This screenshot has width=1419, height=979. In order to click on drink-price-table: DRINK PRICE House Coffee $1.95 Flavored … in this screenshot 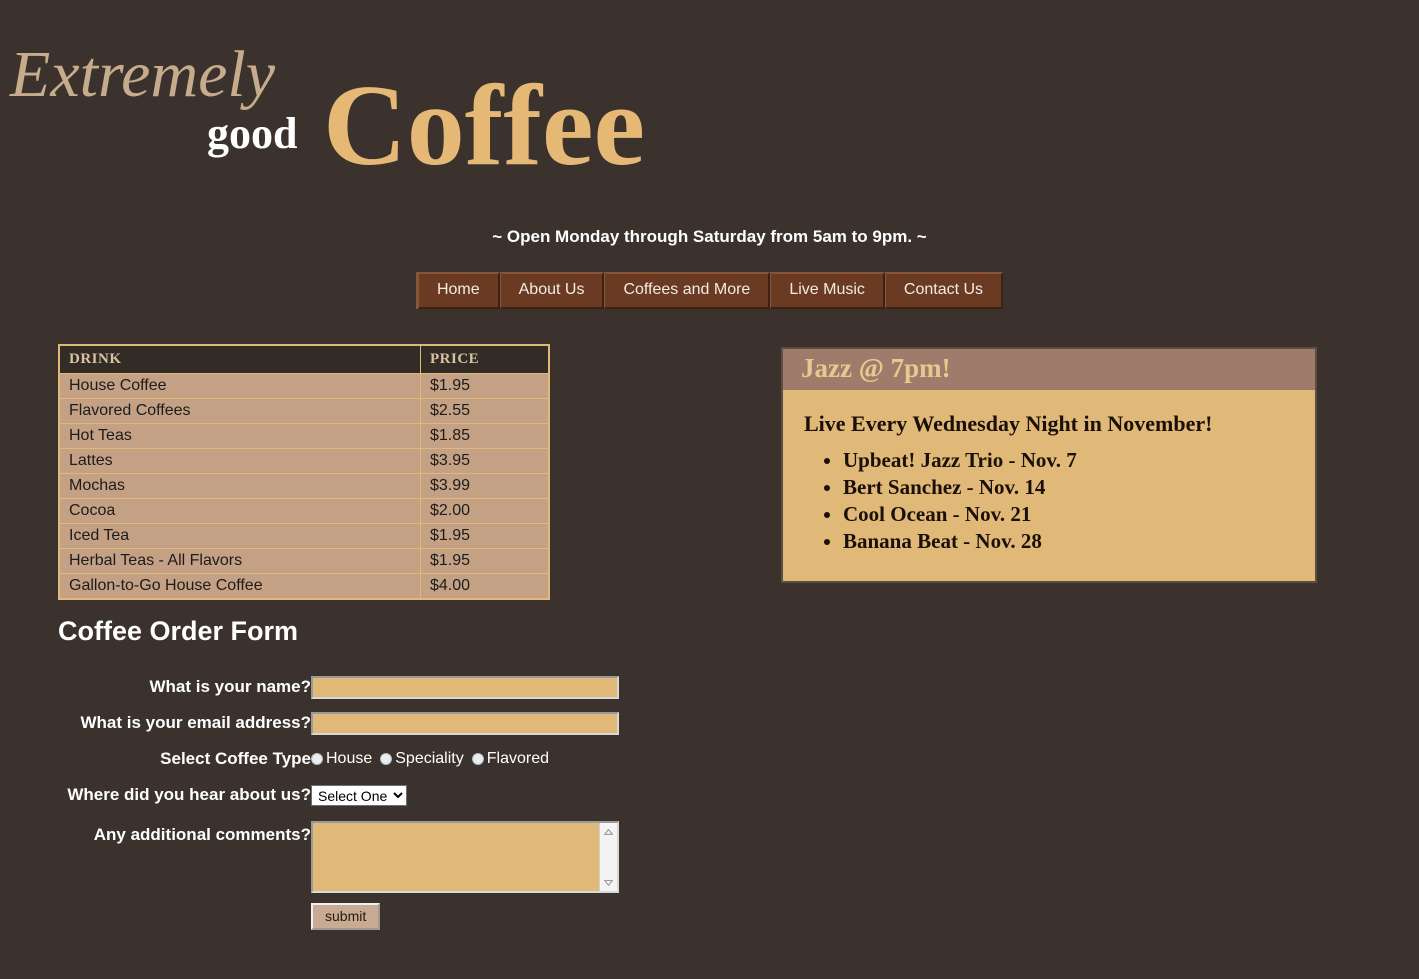, I will do `click(304, 472)`.